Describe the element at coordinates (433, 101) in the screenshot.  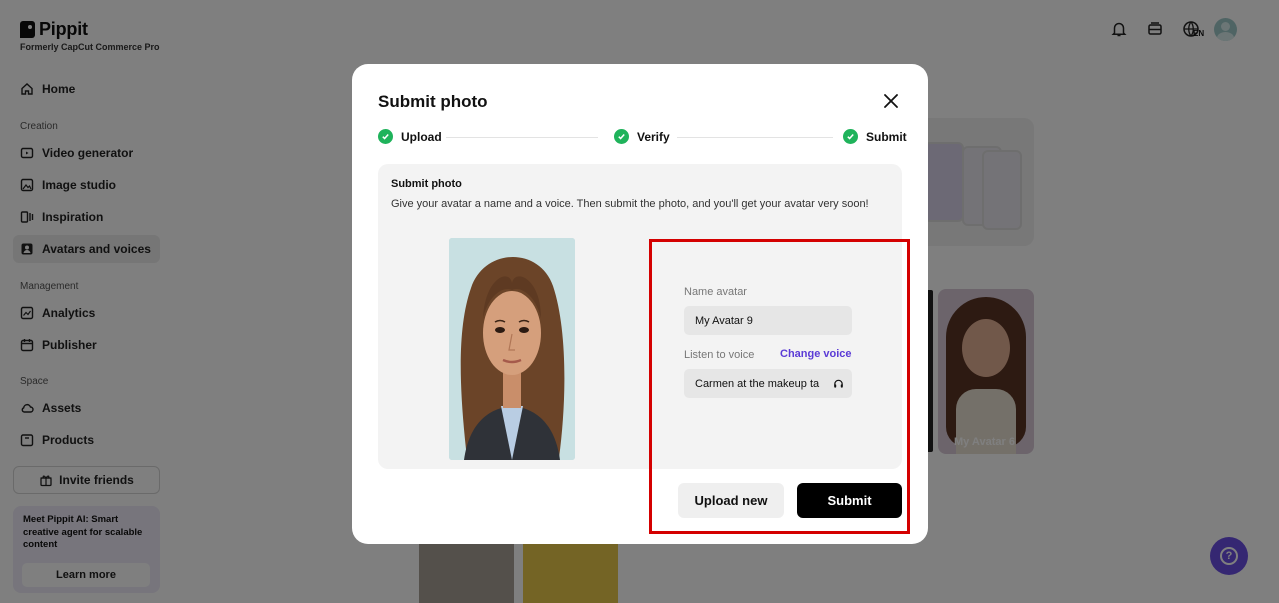
I see `dialog-title: Submit photo` at that location.